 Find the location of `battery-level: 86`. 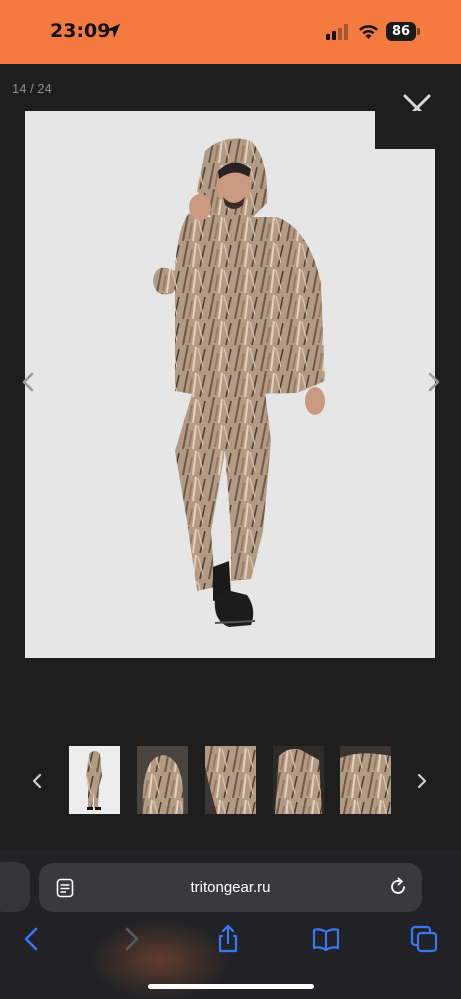

battery-level: 86 is located at coordinates (401, 31).